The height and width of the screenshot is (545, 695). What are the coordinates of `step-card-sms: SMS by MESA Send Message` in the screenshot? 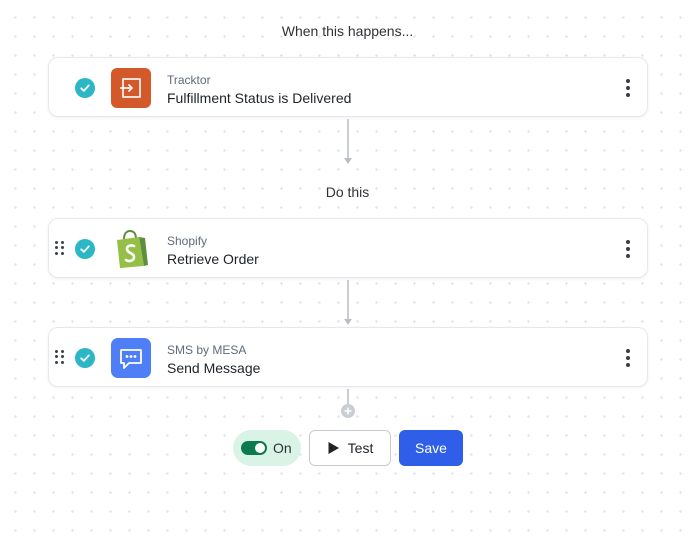 It's located at (348, 357).